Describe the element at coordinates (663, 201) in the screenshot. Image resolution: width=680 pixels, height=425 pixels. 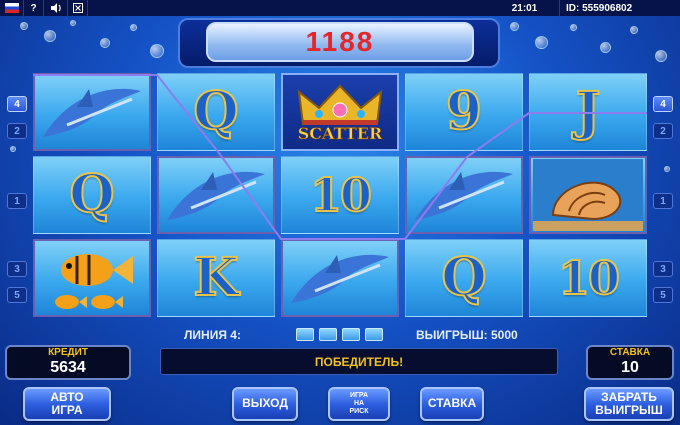
I see `line-indicator-right-1: 1` at that location.